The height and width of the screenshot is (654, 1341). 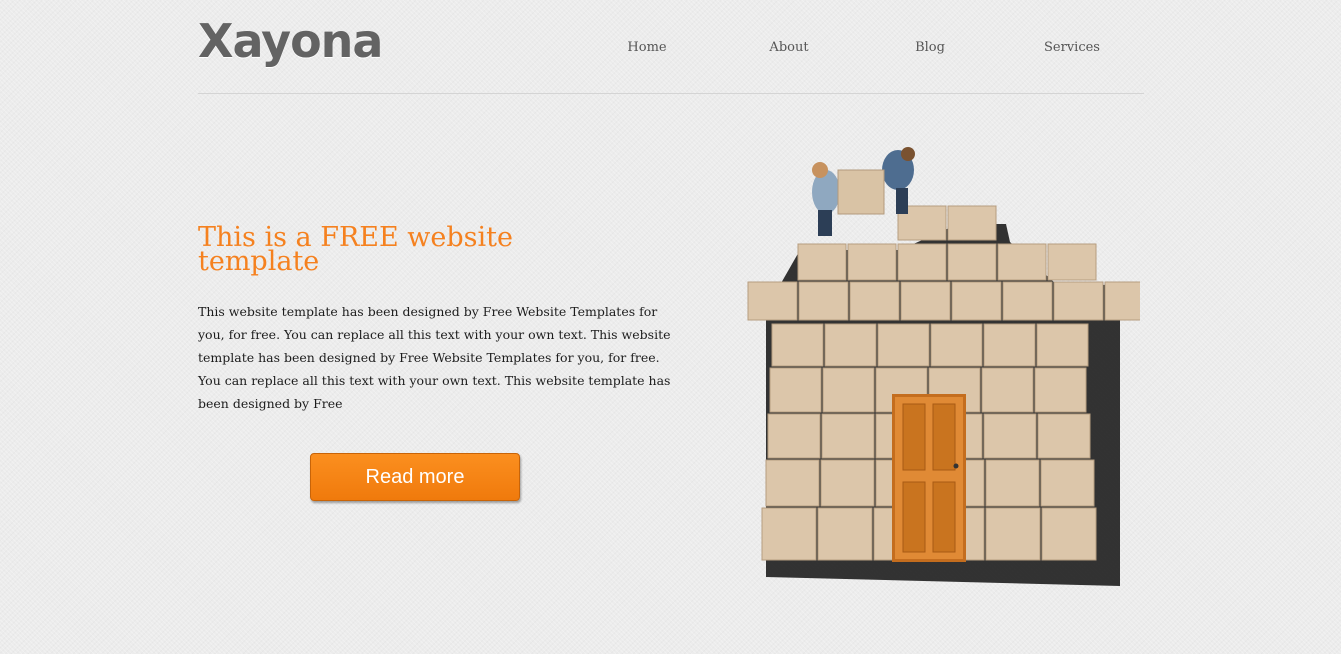 What do you see at coordinates (1072, 47) in the screenshot?
I see `nav-services: Services` at bounding box center [1072, 47].